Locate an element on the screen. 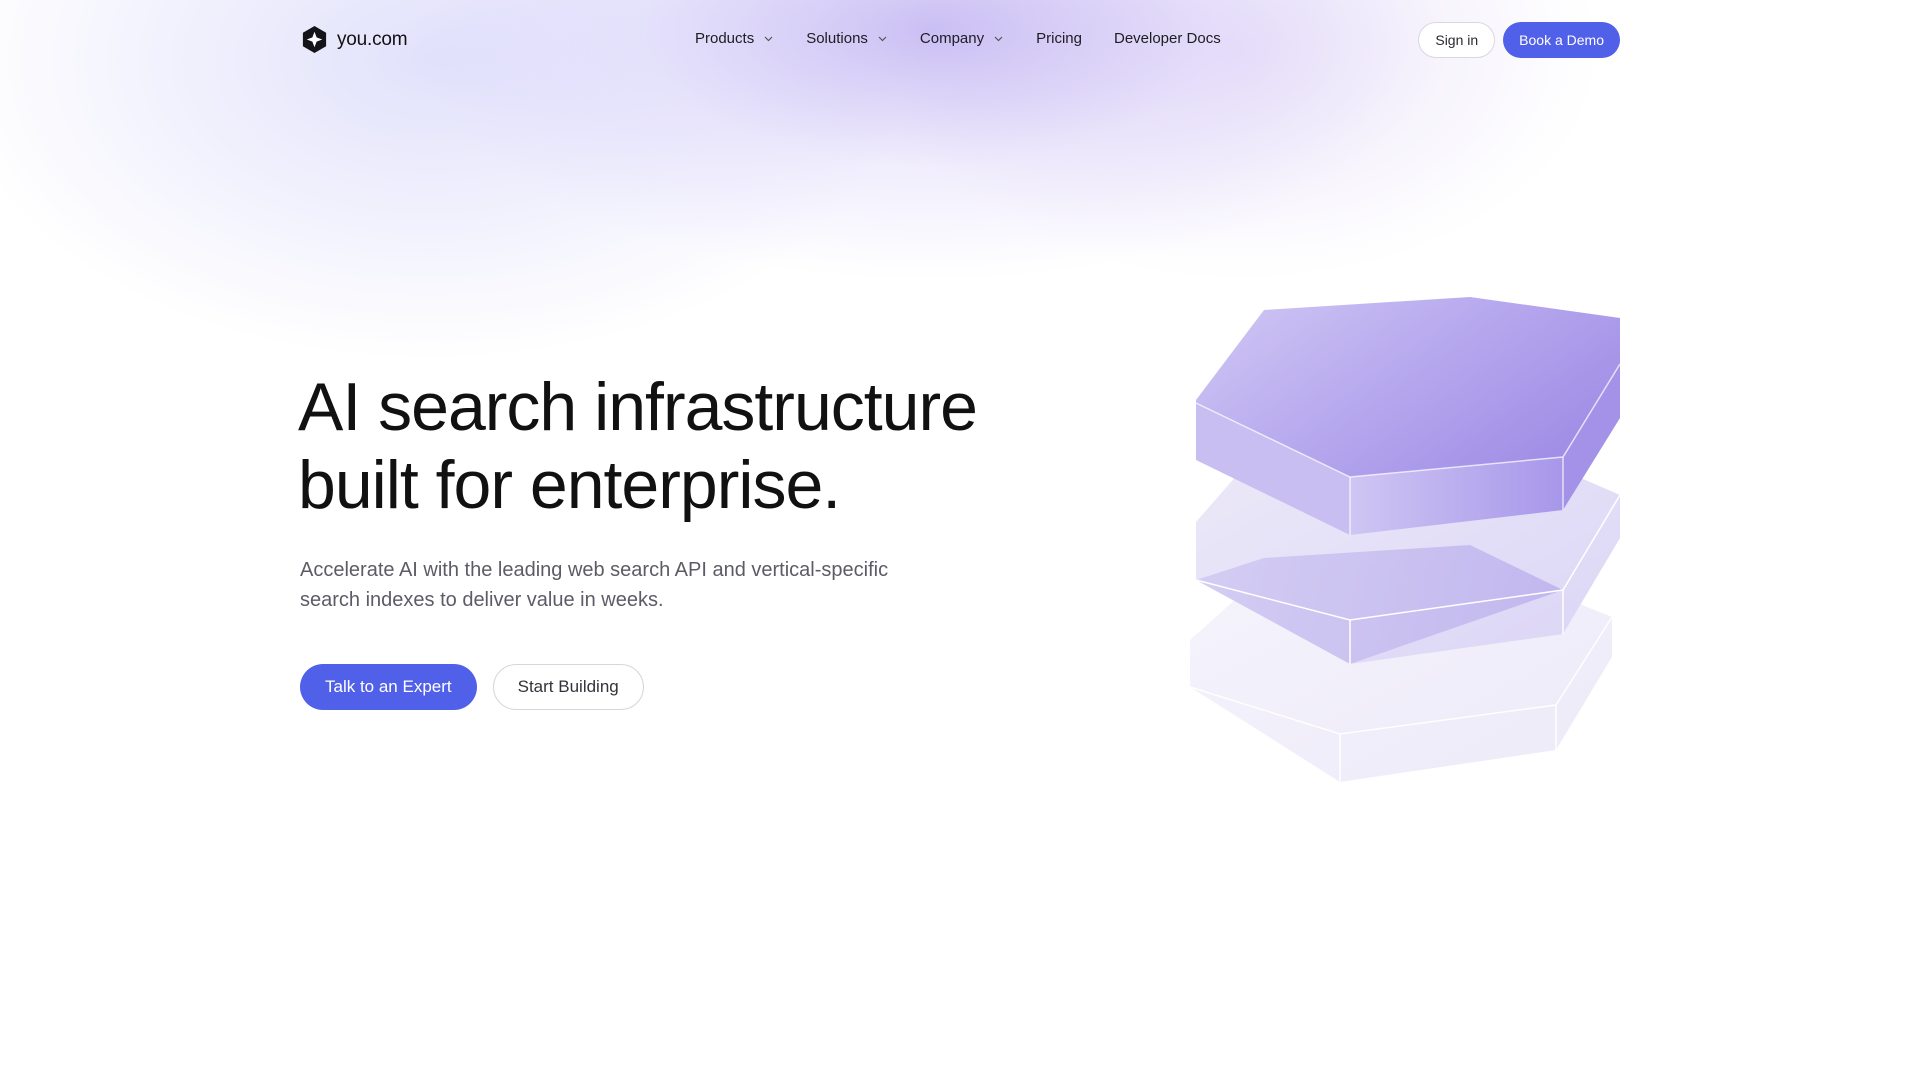 Image resolution: width=1920 pixels, height=1080 pixels. sign-in-button: Sign in is located at coordinates (1457, 40).